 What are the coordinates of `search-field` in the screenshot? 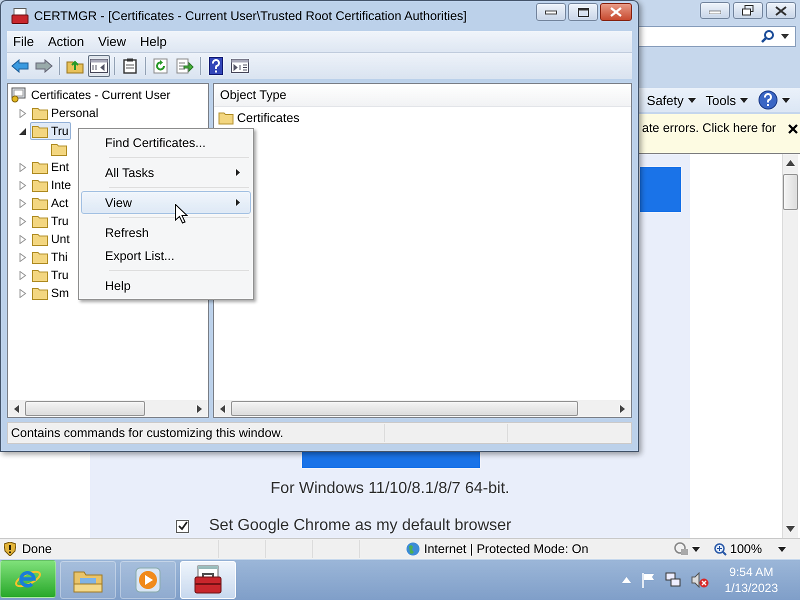 It's located at (716, 36).